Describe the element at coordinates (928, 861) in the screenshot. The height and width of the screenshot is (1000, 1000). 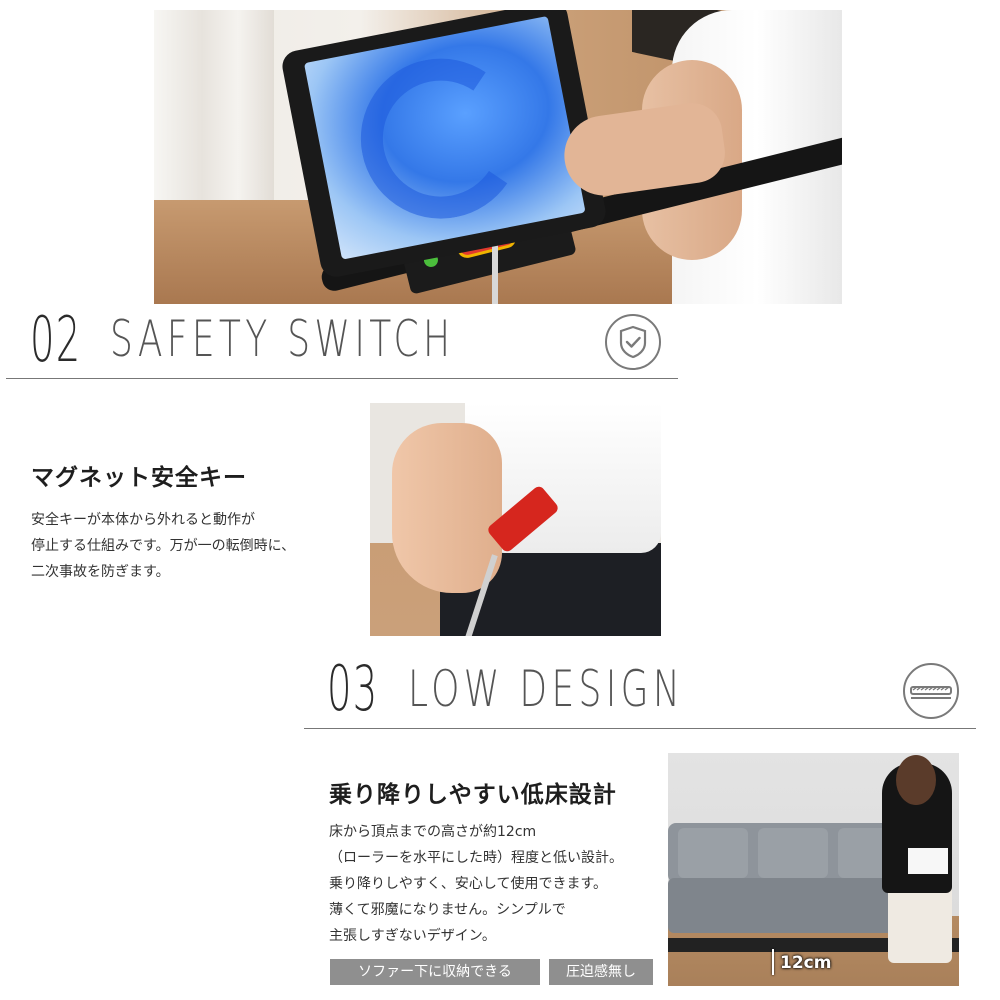
I see `book` at that location.